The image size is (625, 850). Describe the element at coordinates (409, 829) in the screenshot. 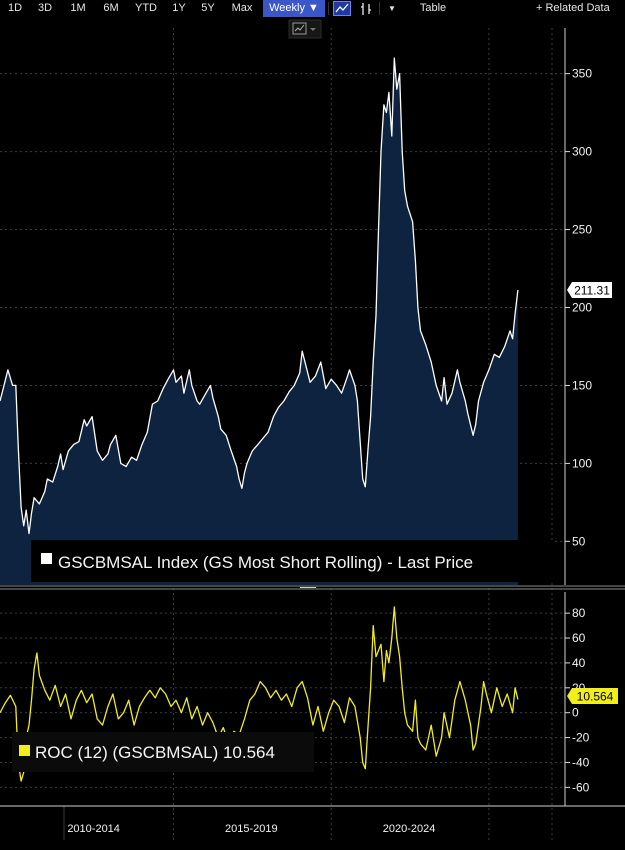

I see `x-tick-label: 2020-2024` at that location.